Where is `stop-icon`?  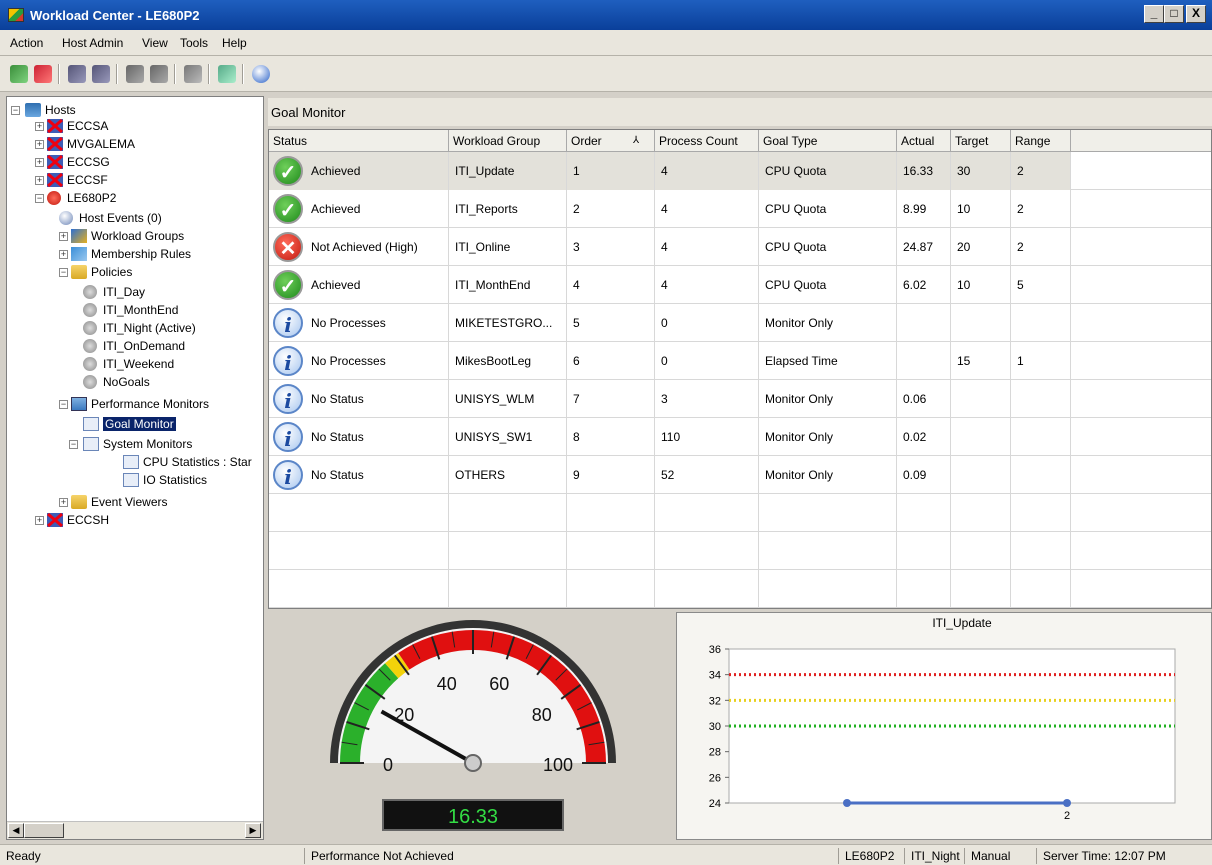
stop-icon is located at coordinates (101, 74).